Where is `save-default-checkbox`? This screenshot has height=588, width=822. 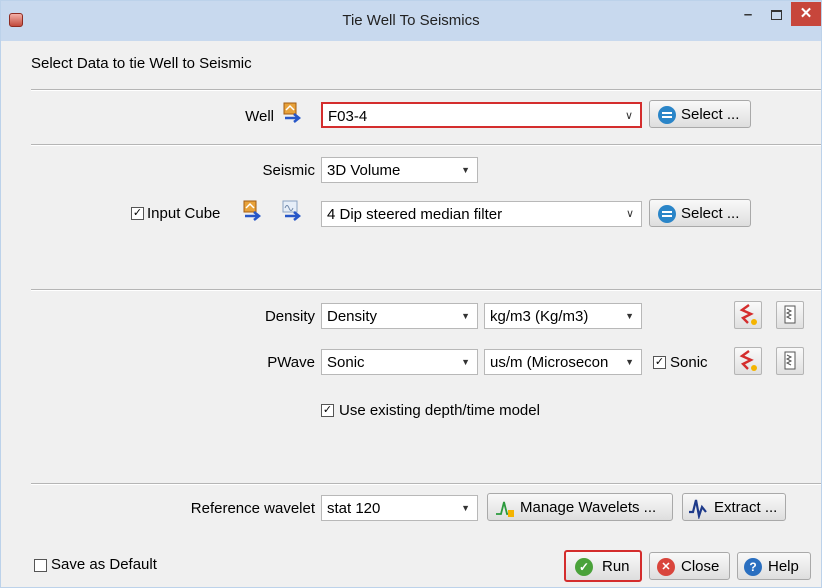
save-default-checkbox is located at coordinates (40, 565).